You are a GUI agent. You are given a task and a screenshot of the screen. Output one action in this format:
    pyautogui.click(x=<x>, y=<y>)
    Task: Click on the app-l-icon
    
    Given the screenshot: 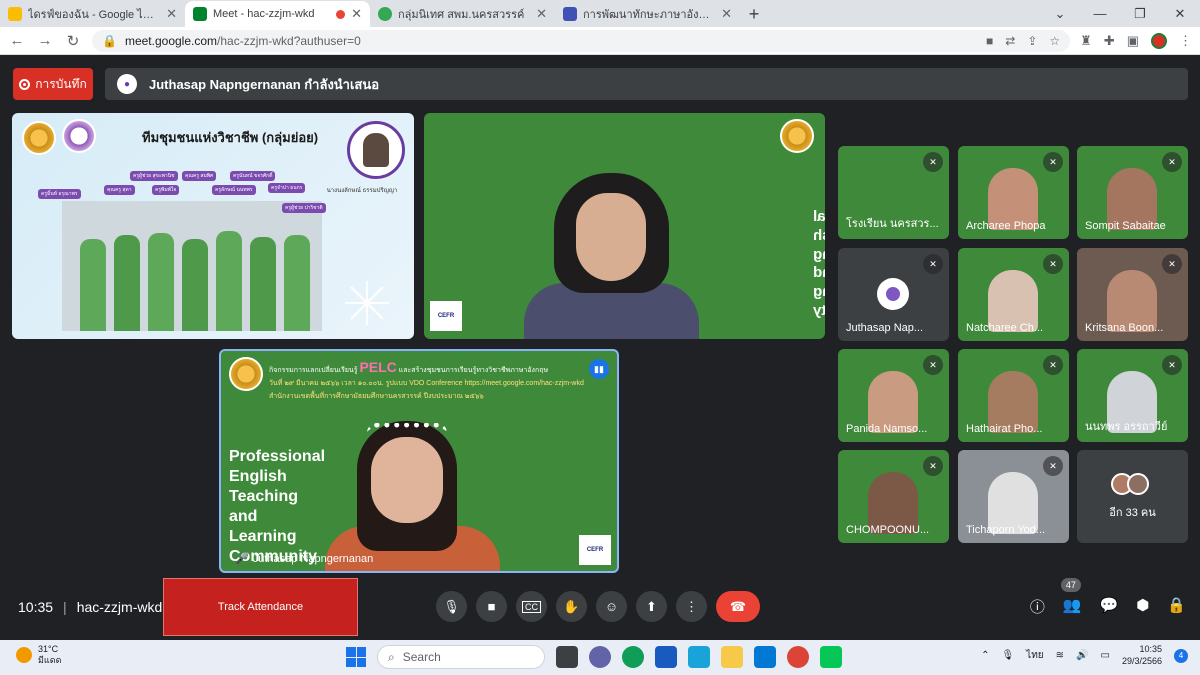 What is the action you would take?
    pyautogui.click(x=699, y=657)
    